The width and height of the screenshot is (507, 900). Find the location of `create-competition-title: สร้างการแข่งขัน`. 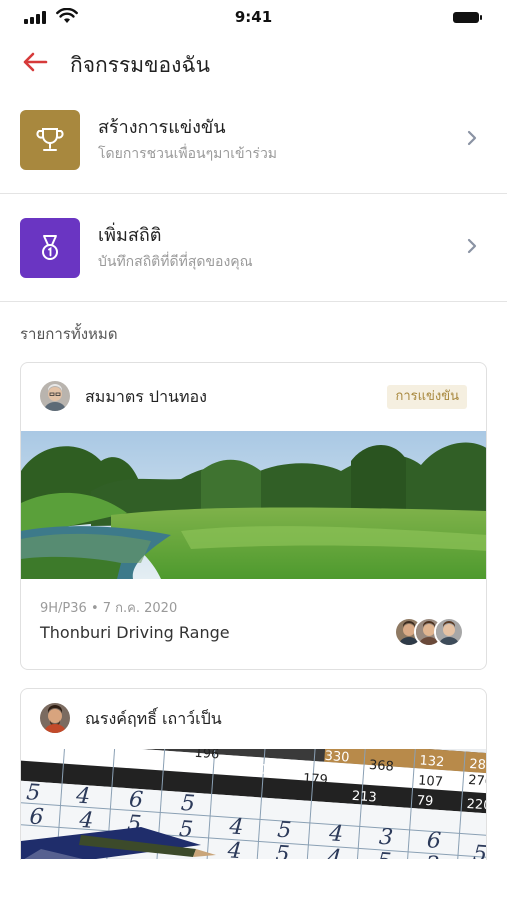

create-competition-title: สร้างการแข่งขัน is located at coordinates (162, 127).